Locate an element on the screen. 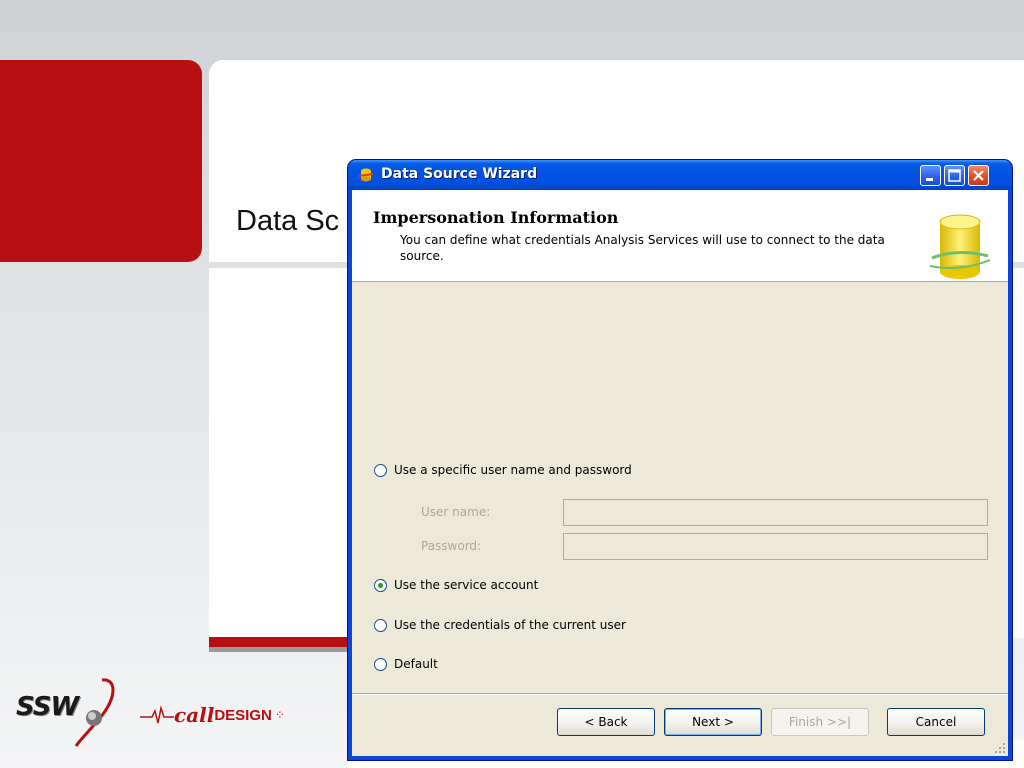 The width and height of the screenshot is (1024, 768). username-label: User name: is located at coordinates (456, 512).